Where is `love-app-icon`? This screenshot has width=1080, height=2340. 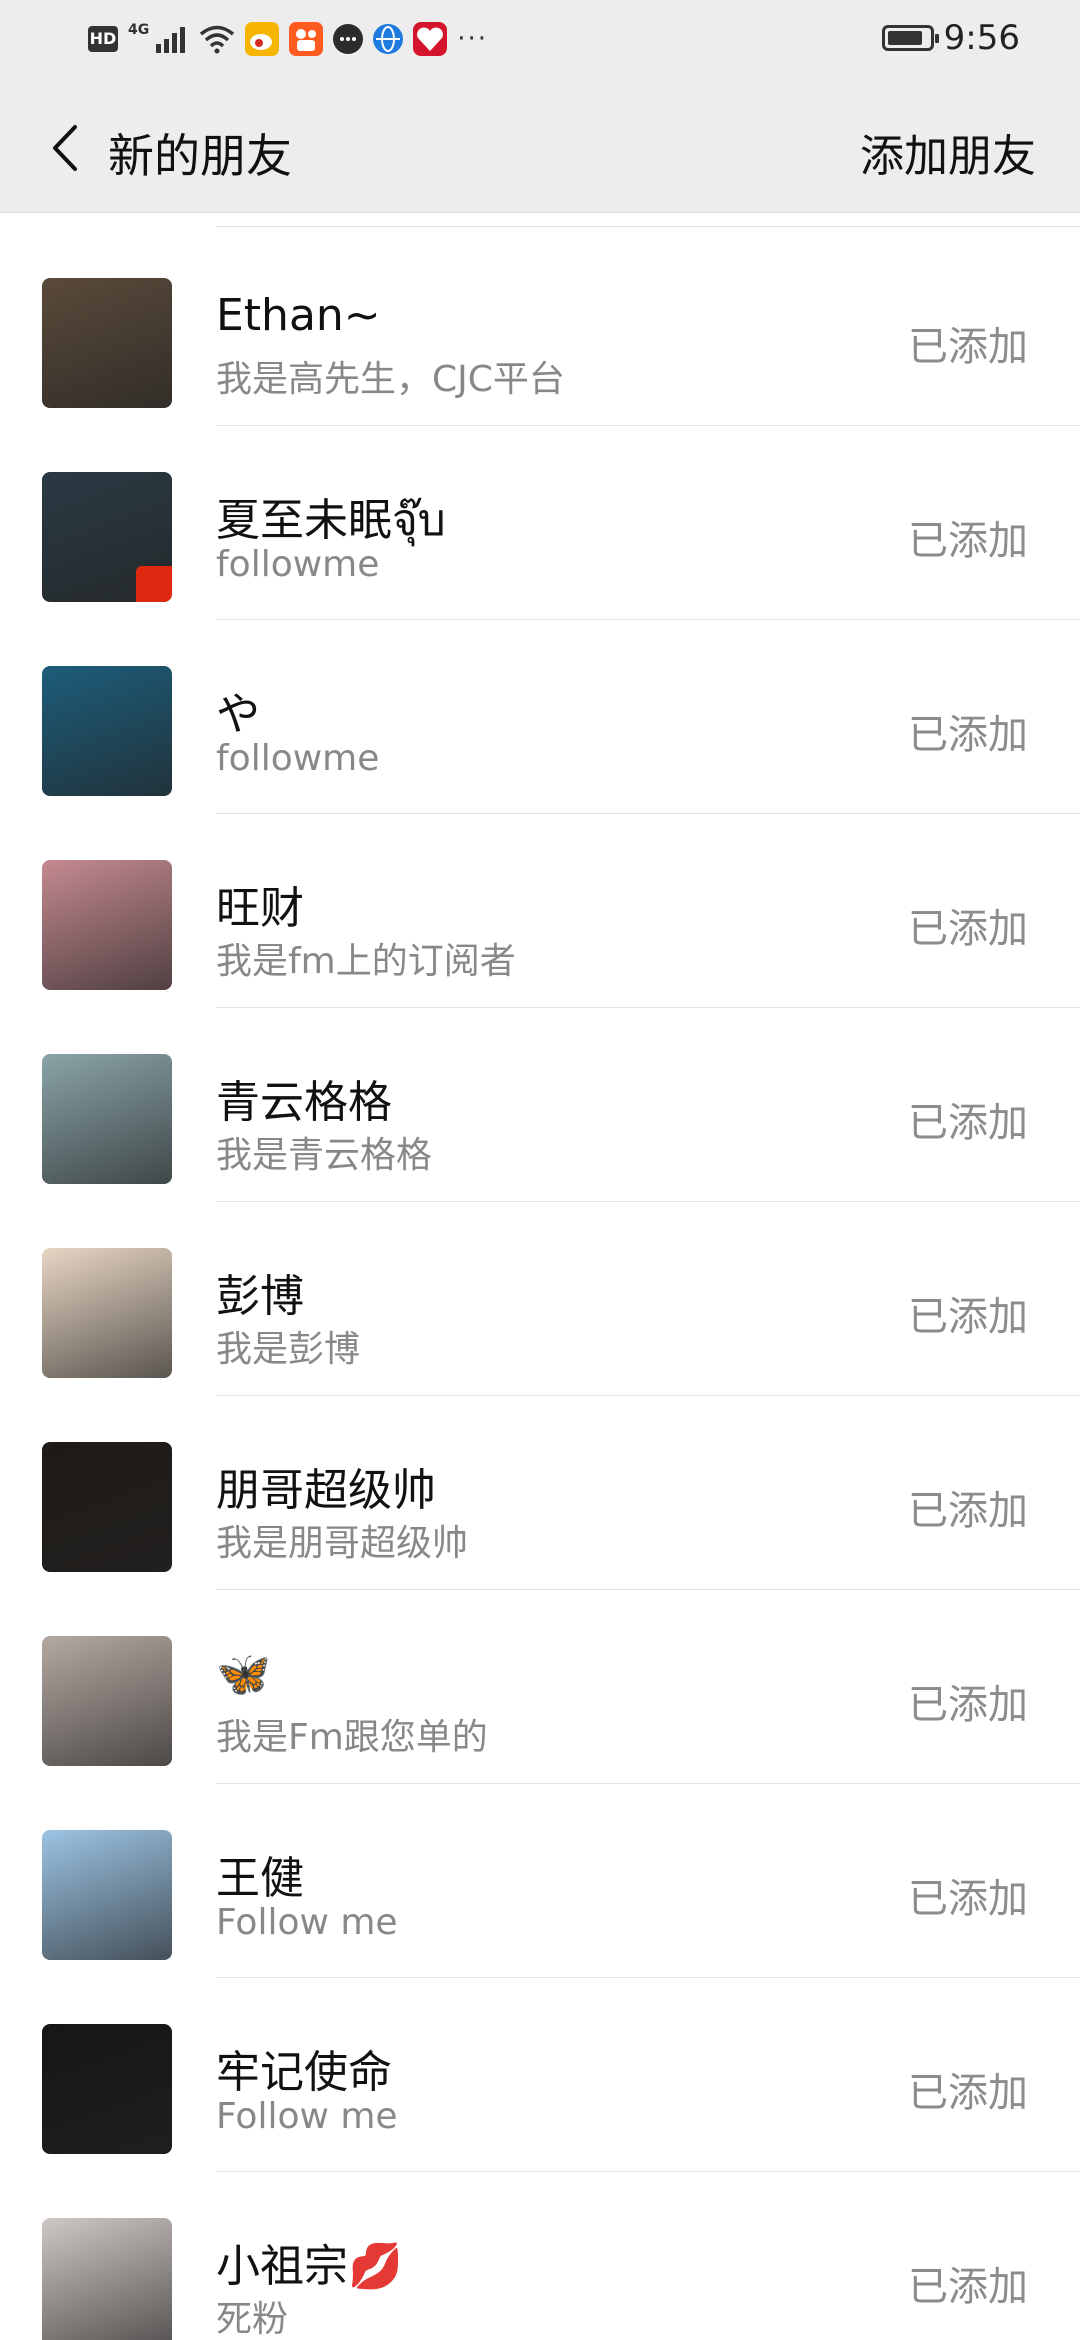
love-app-icon is located at coordinates (430, 39).